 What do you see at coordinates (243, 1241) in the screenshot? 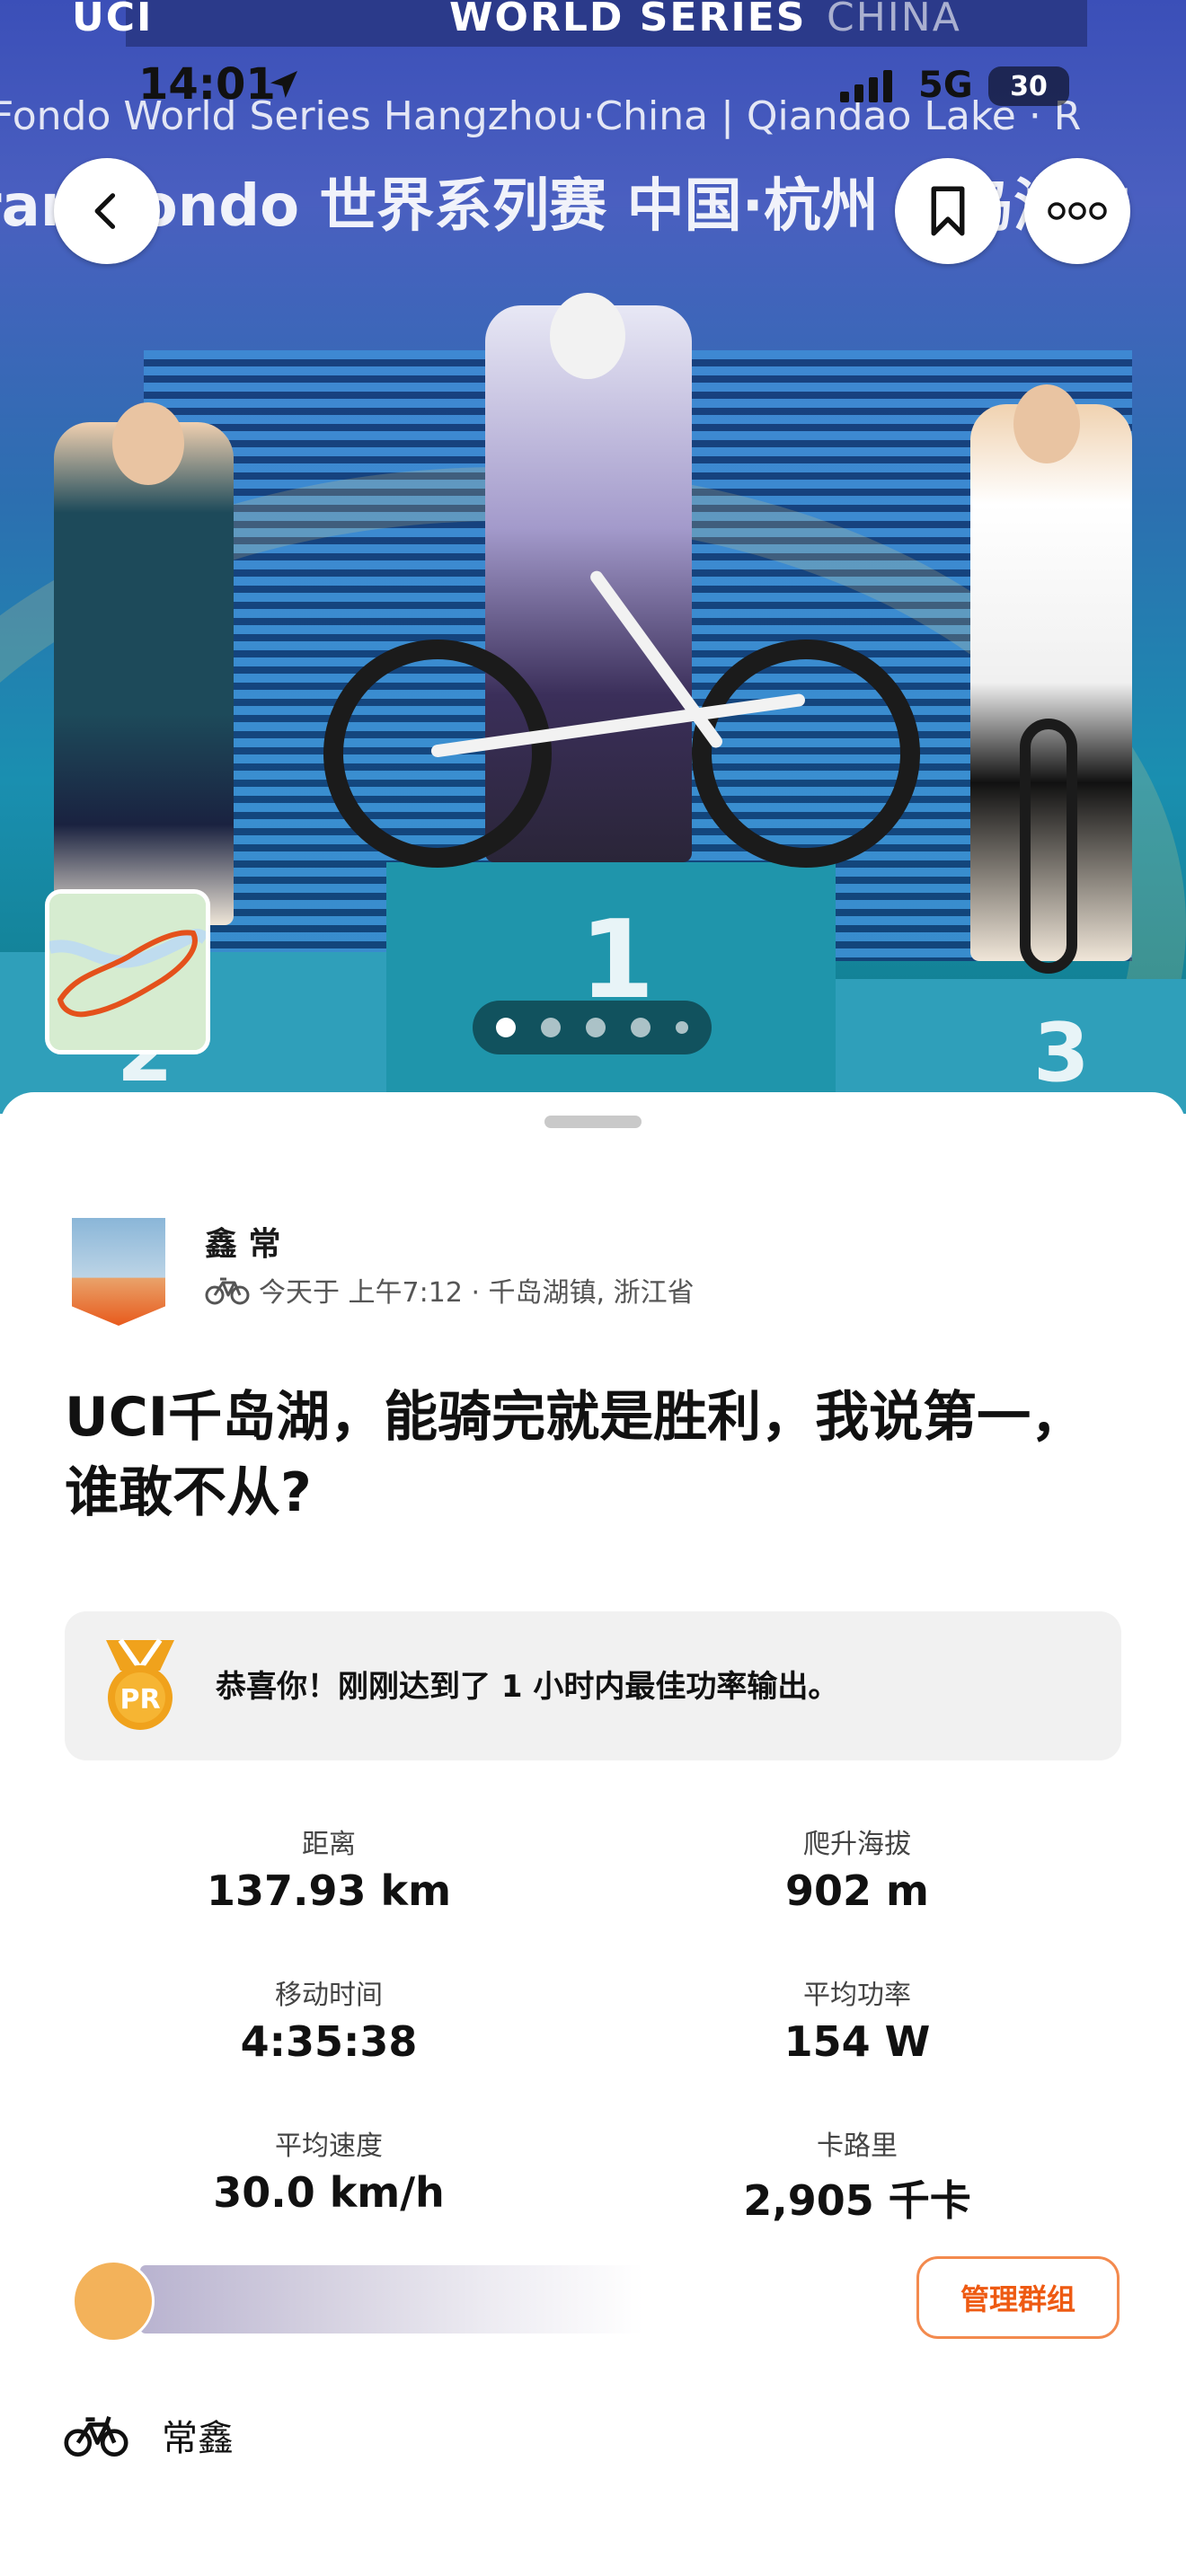
I see `athlete-name: 鑫 常` at bounding box center [243, 1241].